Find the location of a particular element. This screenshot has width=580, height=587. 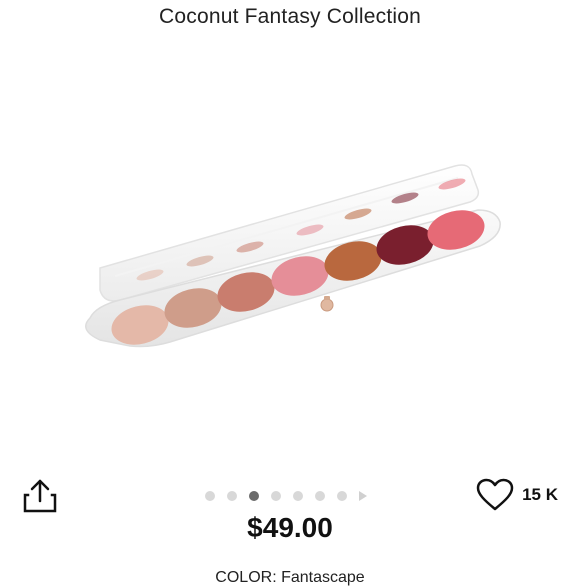

collection-title: Coconut Fantasy Collection is located at coordinates (290, 16).